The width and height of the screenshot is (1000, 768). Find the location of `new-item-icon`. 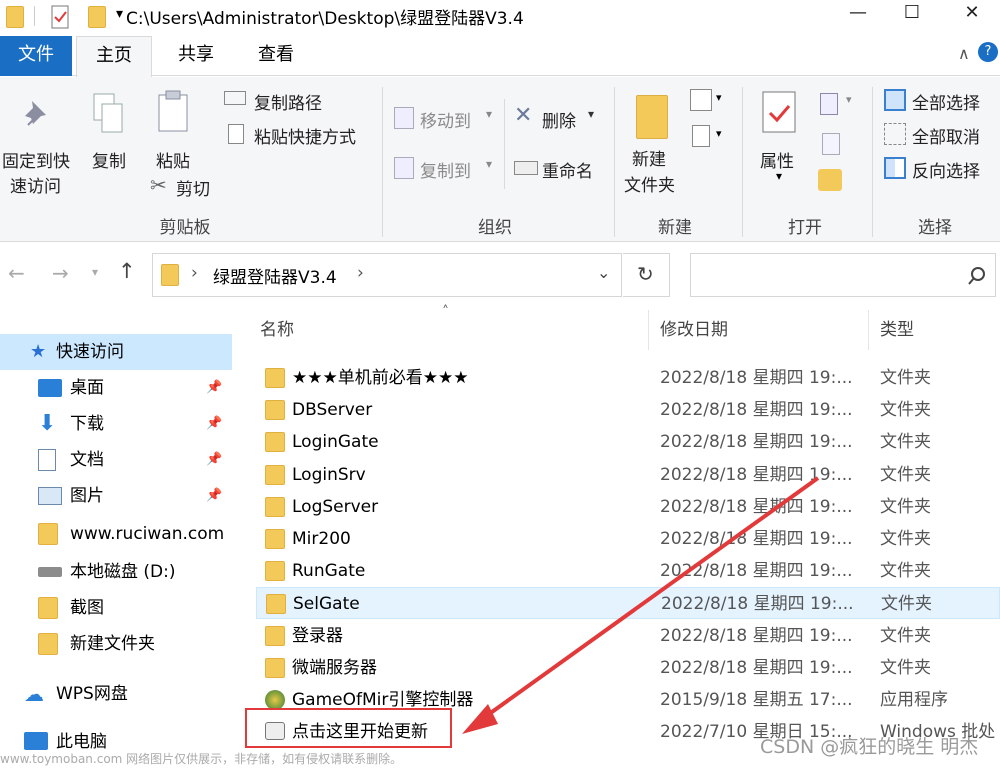

new-item-icon is located at coordinates (701, 100).